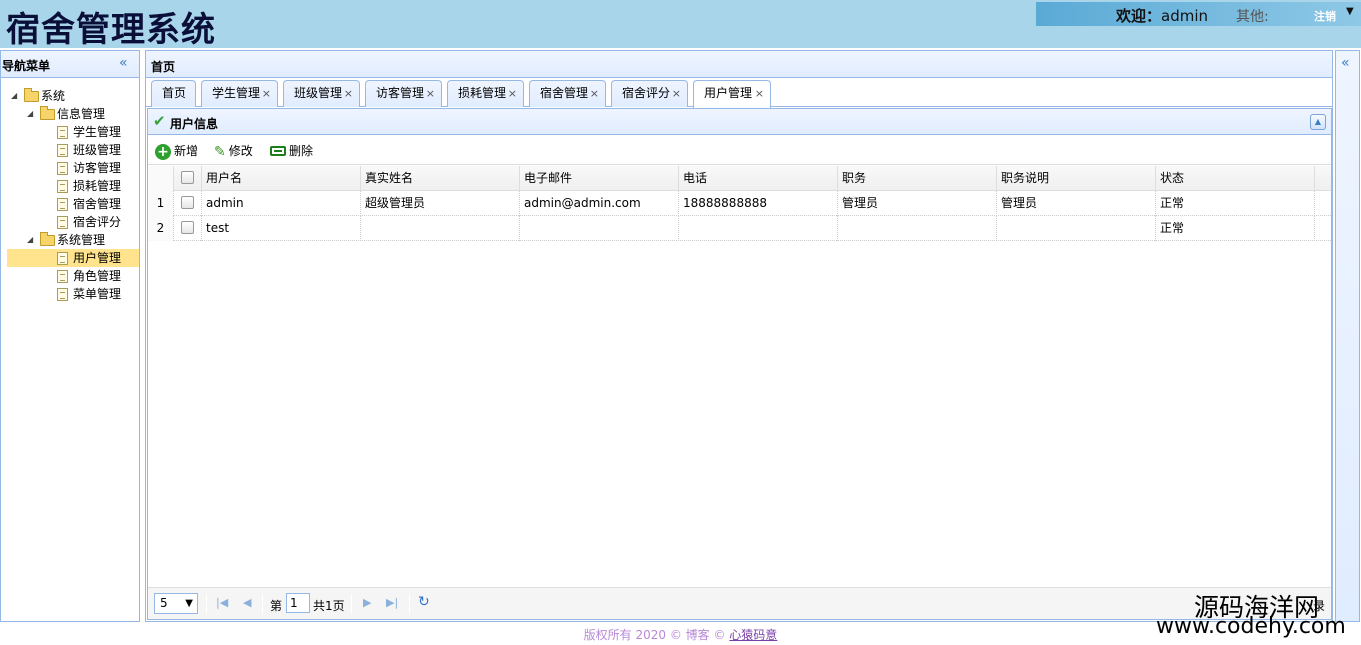 The height and width of the screenshot is (645, 1361). What do you see at coordinates (485, 93) in the screenshot?
I see `tab: 损耗管理 ×` at bounding box center [485, 93].